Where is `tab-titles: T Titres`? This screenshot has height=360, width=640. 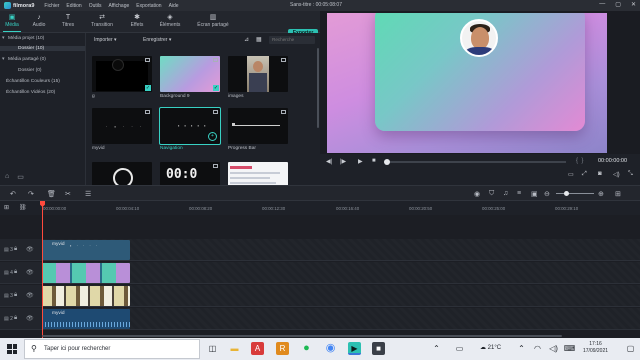
tab-titles: T Titres is located at coordinates (68, 21).